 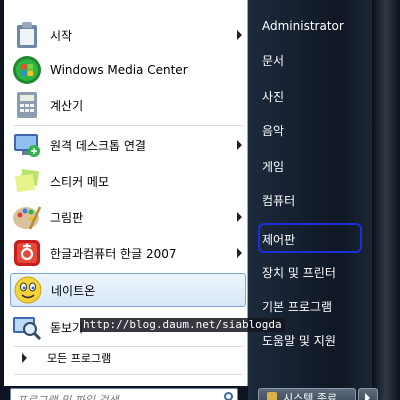 What do you see at coordinates (73, 290) in the screenshot?
I see `program-label: 네이트온` at bounding box center [73, 290].